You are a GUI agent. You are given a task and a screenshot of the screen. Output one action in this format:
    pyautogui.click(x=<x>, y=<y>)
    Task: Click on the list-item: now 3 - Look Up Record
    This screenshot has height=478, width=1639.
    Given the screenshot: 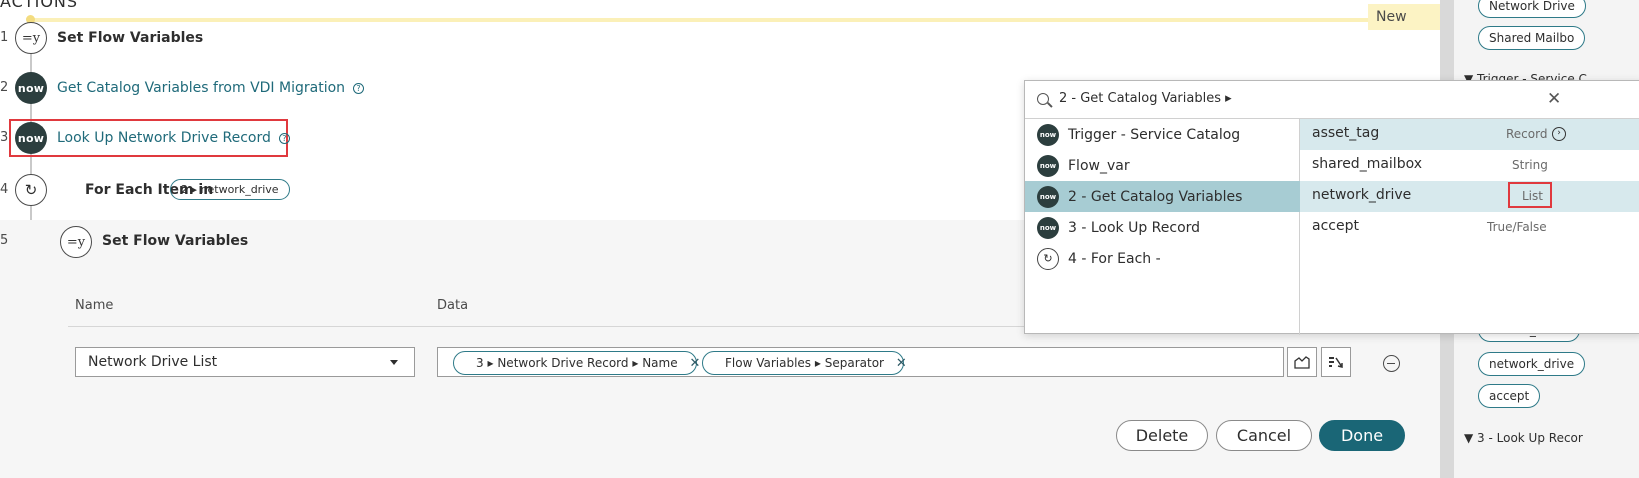 What is the action you would take?
    pyautogui.click(x=1162, y=227)
    